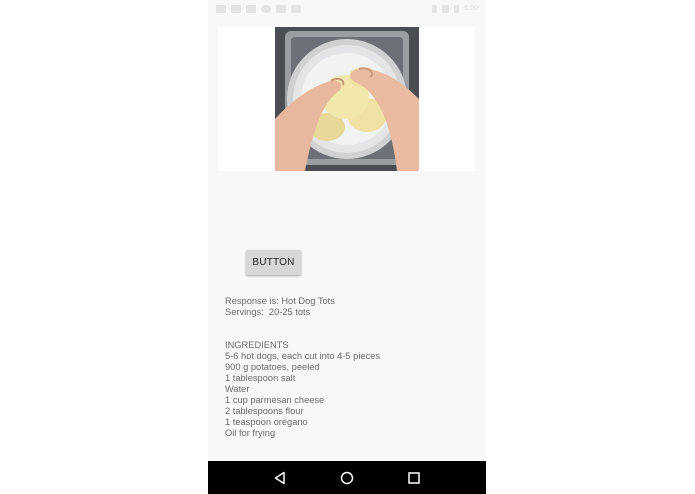 The height and width of the screenshot is (494, 695). I want to click on ingredients-heading: INGREDIENTS, so click(257, 345).